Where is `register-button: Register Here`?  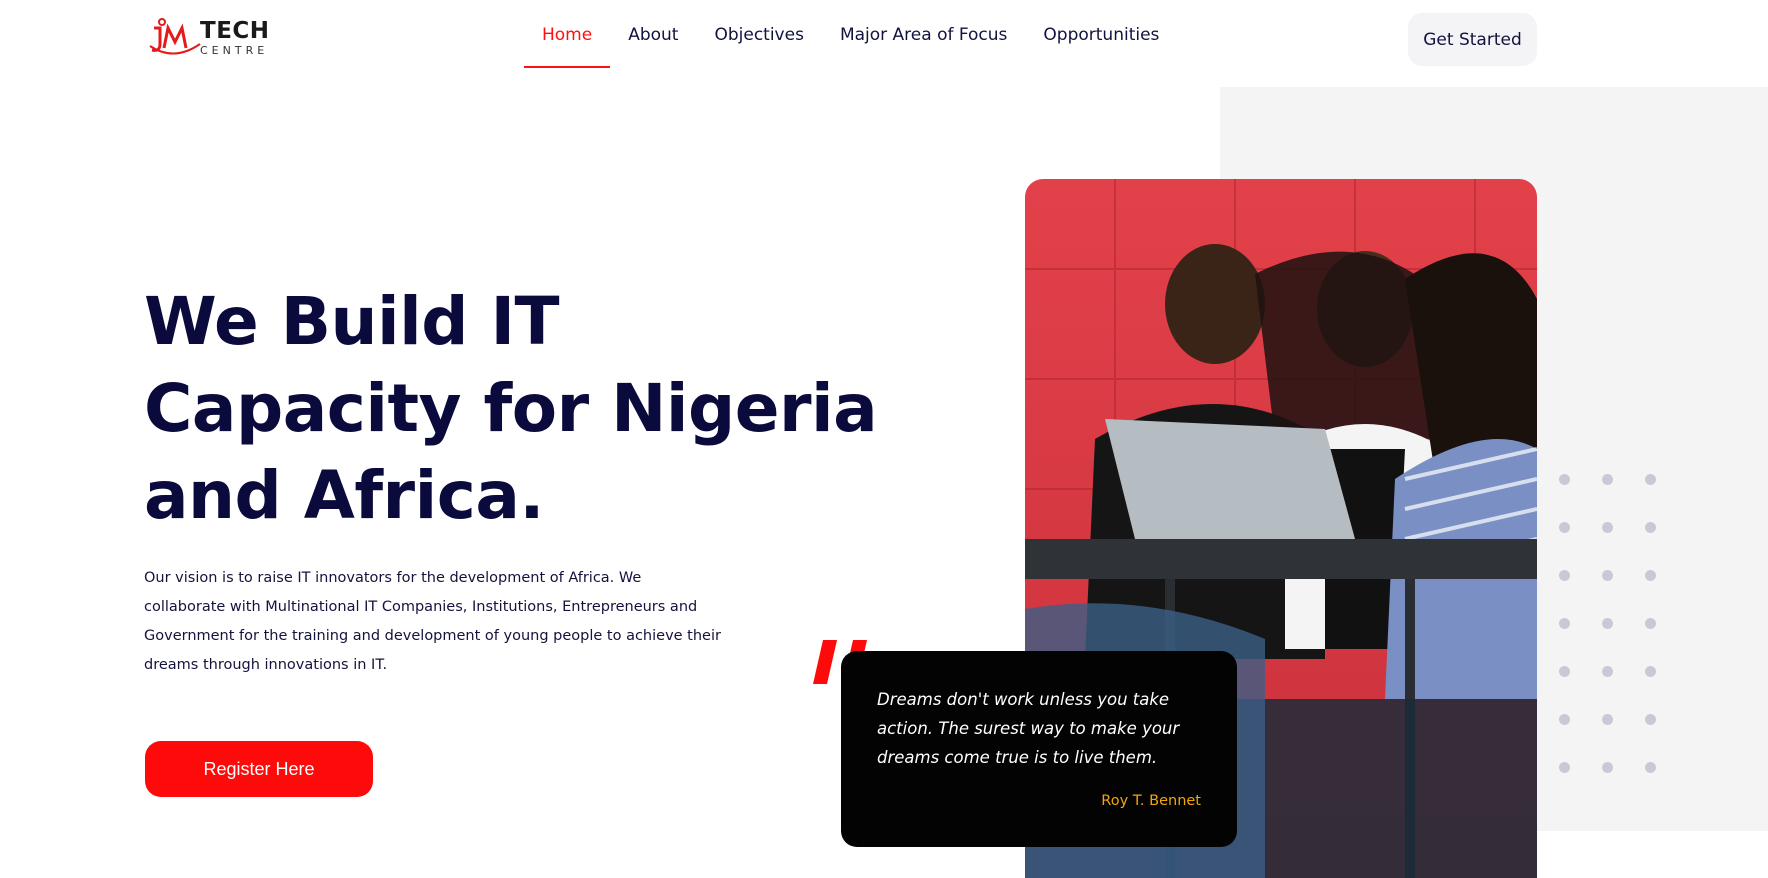 register-button: Register Here is located at coordinates (259, 769).